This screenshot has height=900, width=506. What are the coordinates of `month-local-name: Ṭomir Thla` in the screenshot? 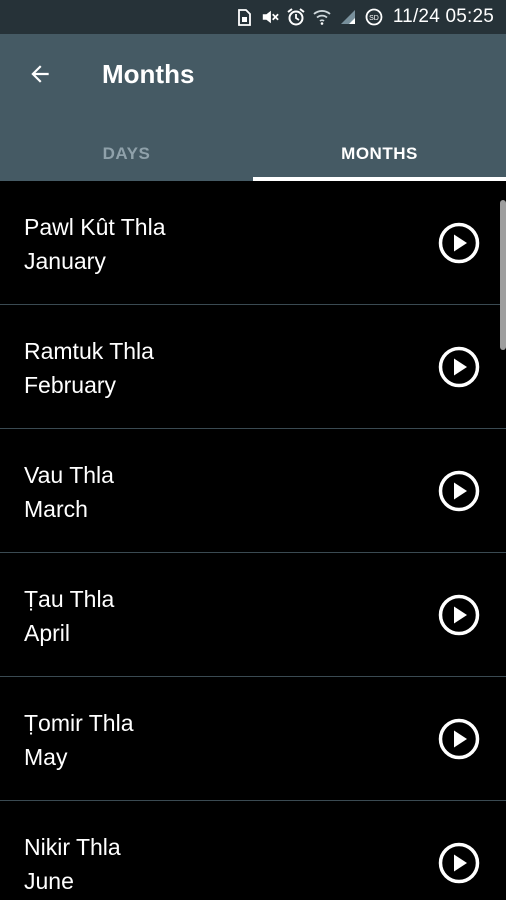 It's located at (79, 723).